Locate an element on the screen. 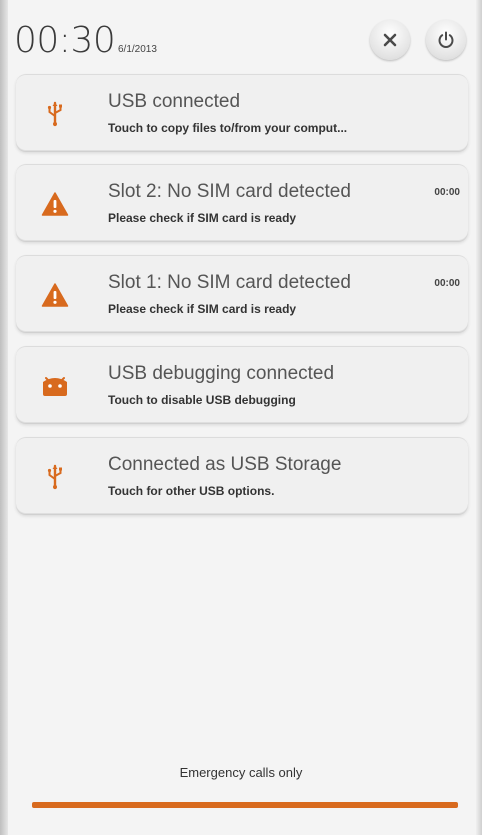 The image size is (482, 835). emergency-calls-status: Emergency calls only is located at coordinates (241, 772).